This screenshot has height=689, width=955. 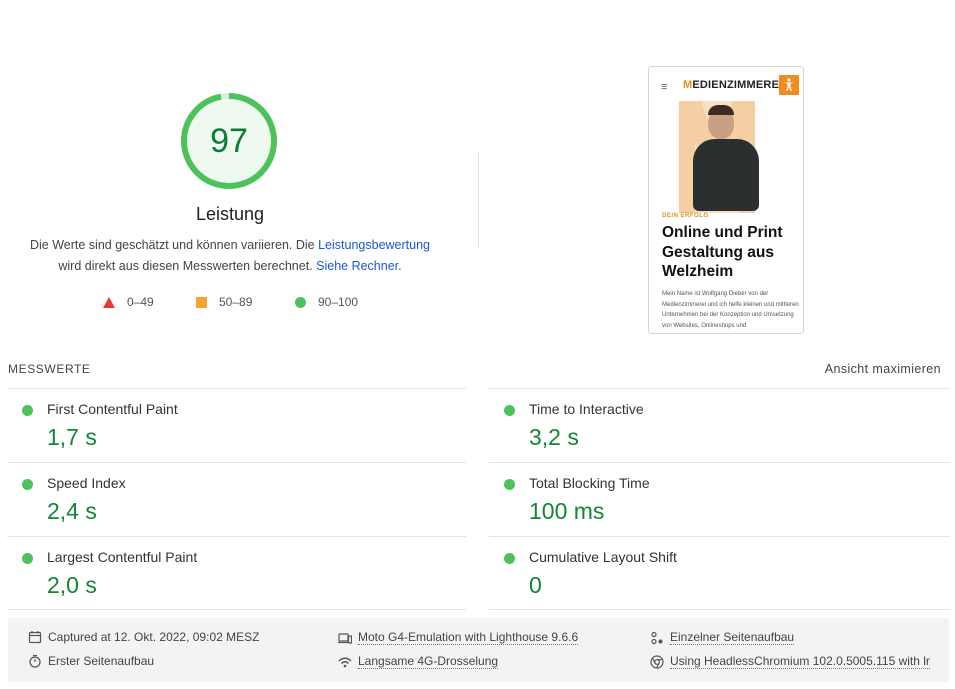 I want to click on metric-value: 0, so click(x=535, y=585).